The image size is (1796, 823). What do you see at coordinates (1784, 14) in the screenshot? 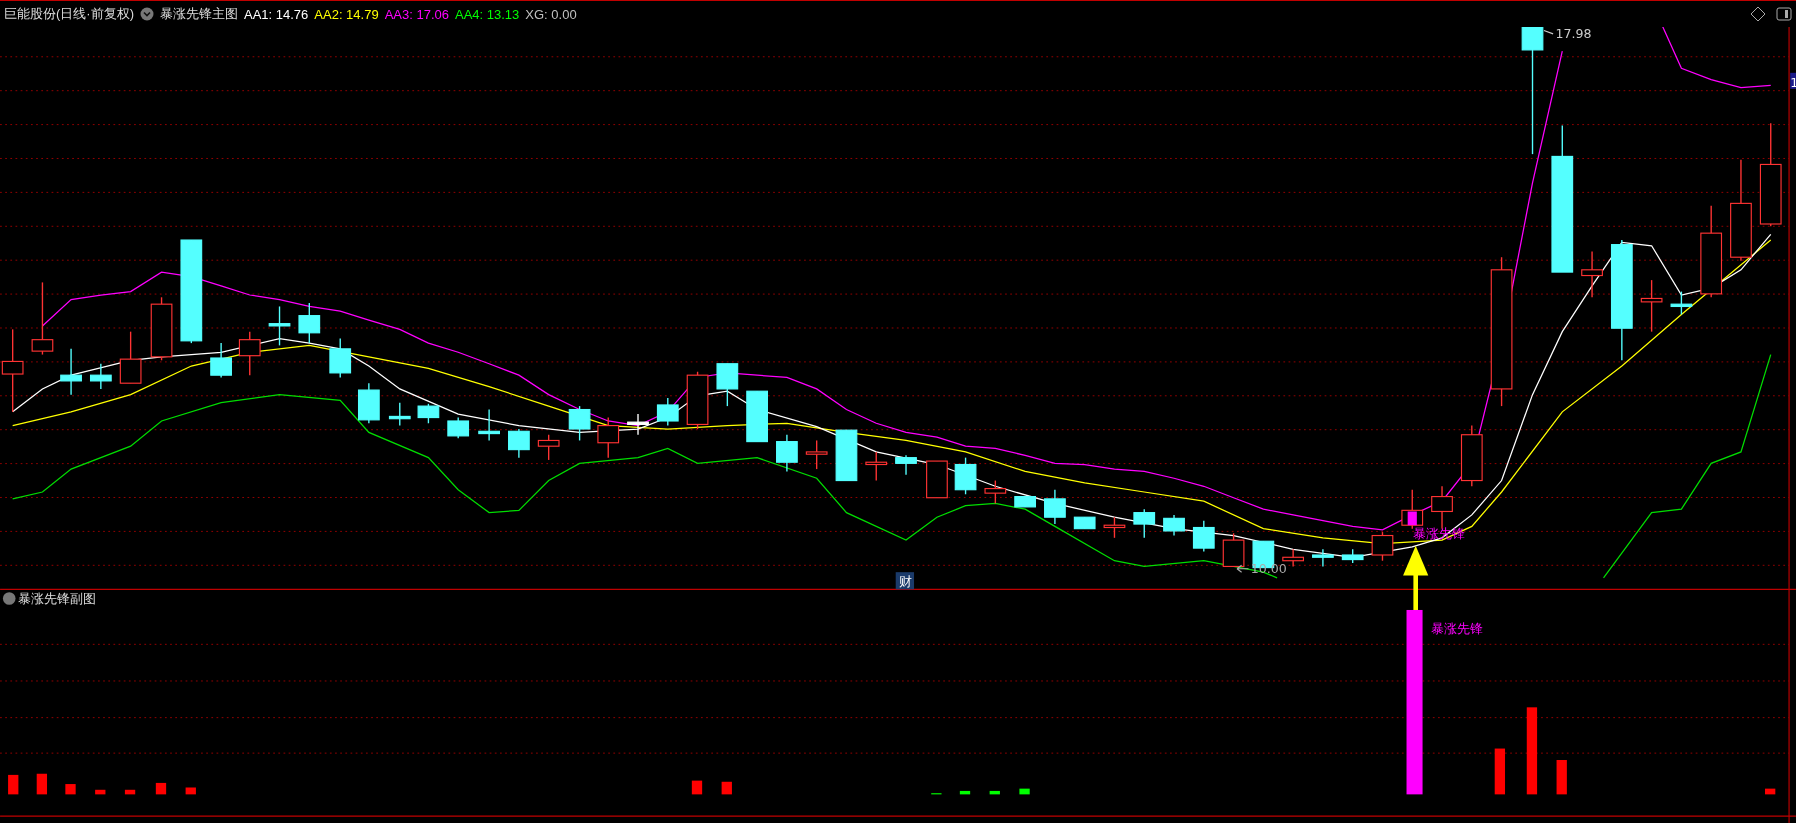
I see `panel-icon` at bounding box center [1784, 14].